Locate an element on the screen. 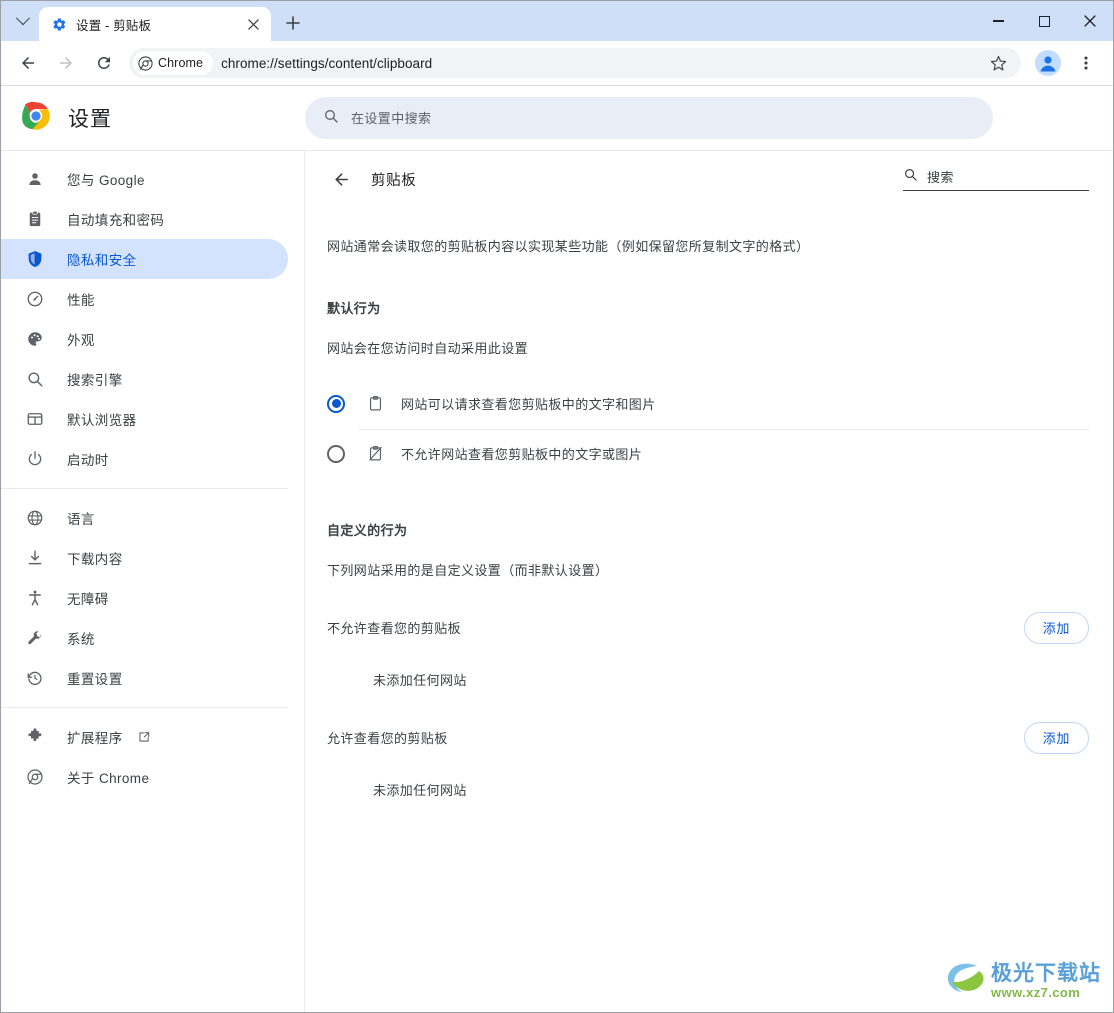  empty-state-text: 未添加任何网站 is located at coordinates (420, 790).